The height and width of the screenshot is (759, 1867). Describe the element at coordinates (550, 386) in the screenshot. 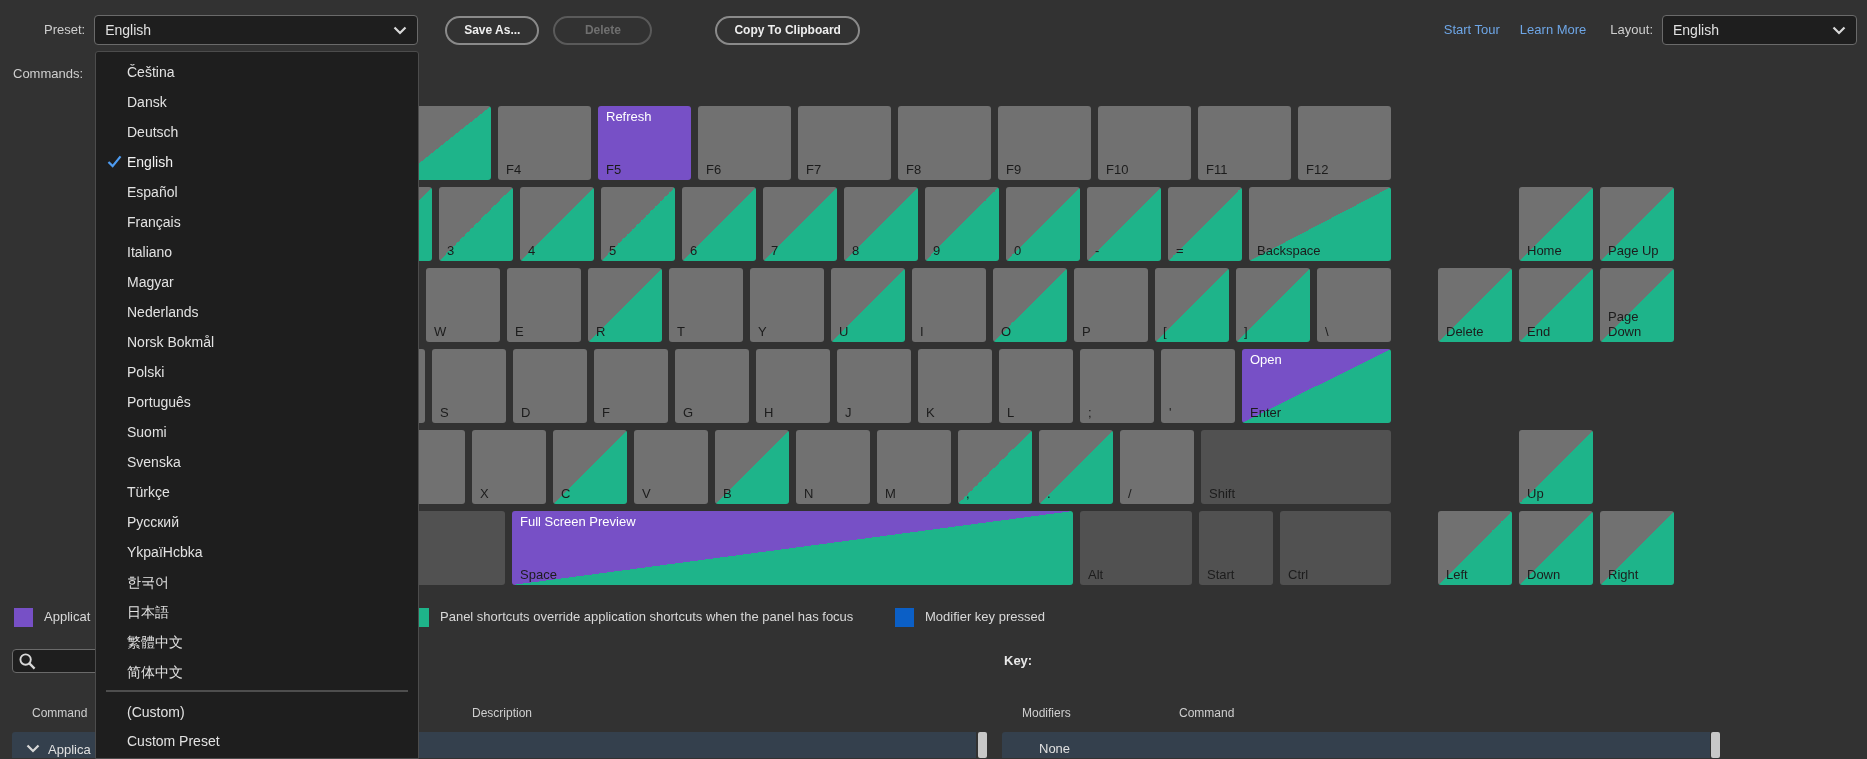

I see `keyboard-key: D` at that location.